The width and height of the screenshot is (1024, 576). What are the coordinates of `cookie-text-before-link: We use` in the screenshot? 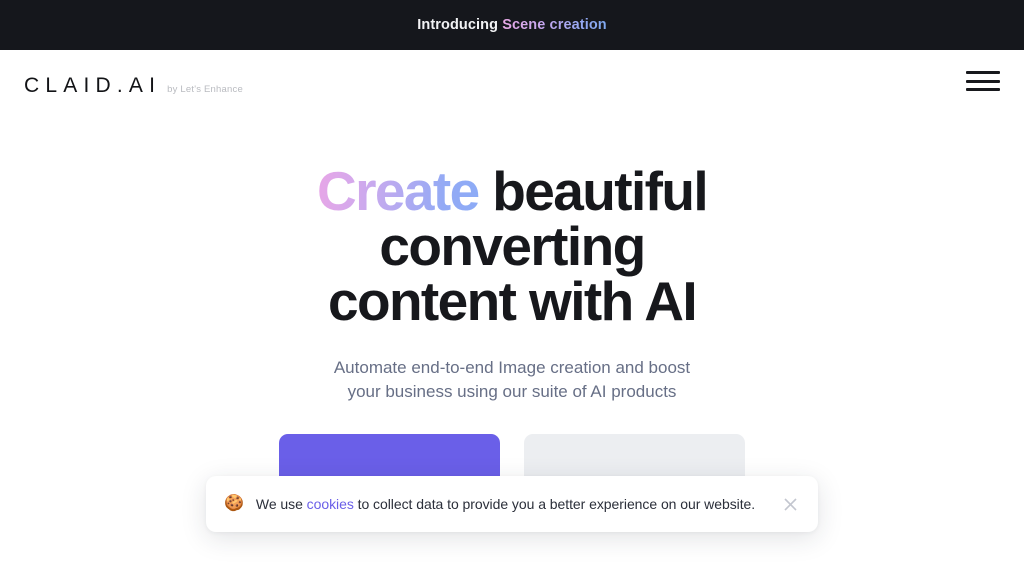 It's located at (281, 504).